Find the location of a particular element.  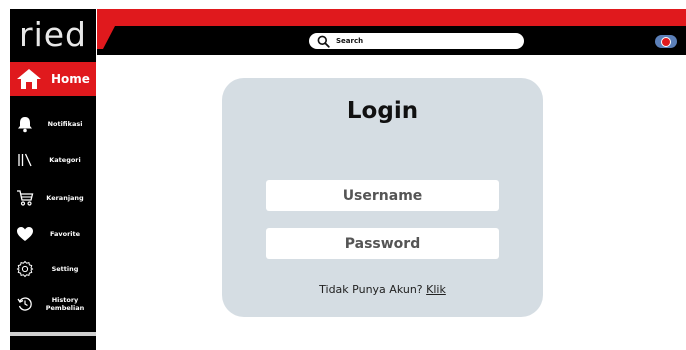

password-field: Password is located at coordinates (382, 243).